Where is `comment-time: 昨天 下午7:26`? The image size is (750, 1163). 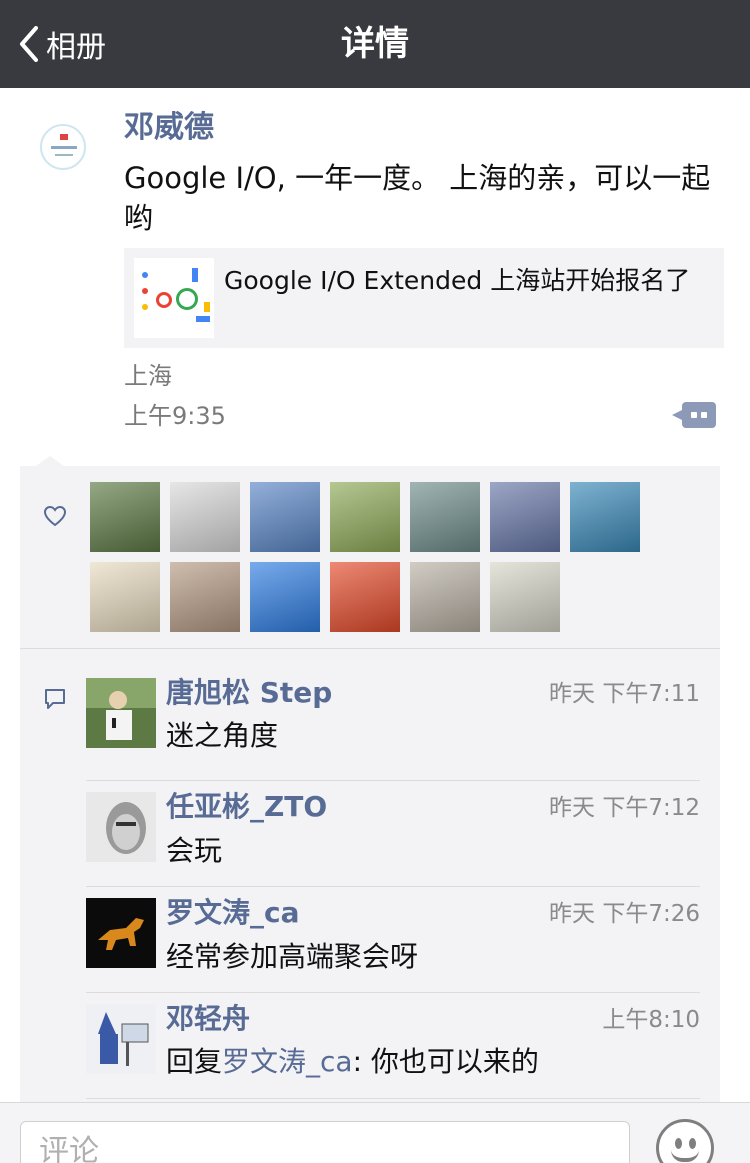
comment-time: 昨天 下午7:26 is located at coordinates (624, 914).